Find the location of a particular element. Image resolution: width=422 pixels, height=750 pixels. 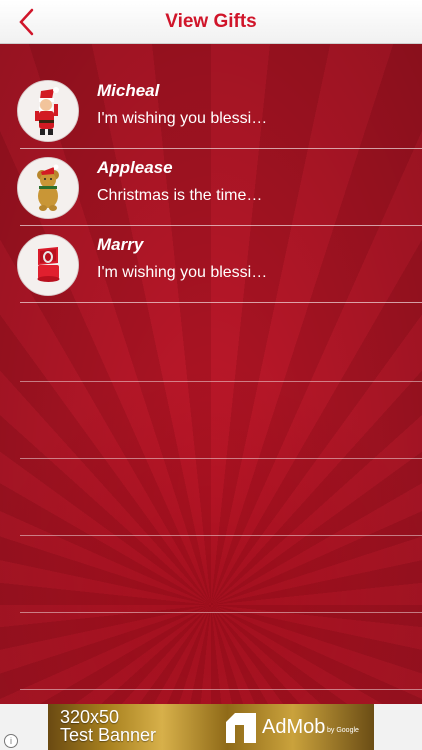

sender-name: Applease is located at coordinates (135, 167).